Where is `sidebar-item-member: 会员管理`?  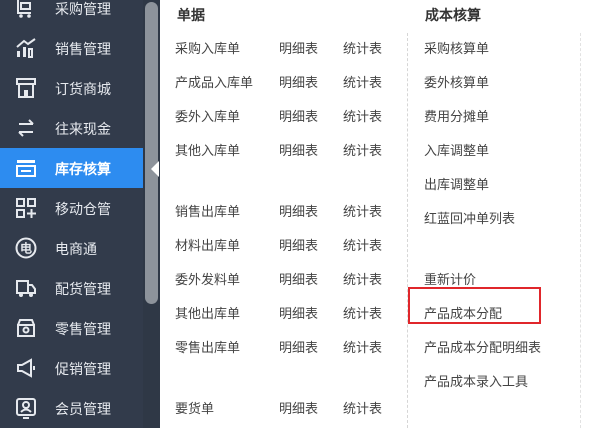 sidebar-item-member: 会员管理 is located at coordinates (71, 408).